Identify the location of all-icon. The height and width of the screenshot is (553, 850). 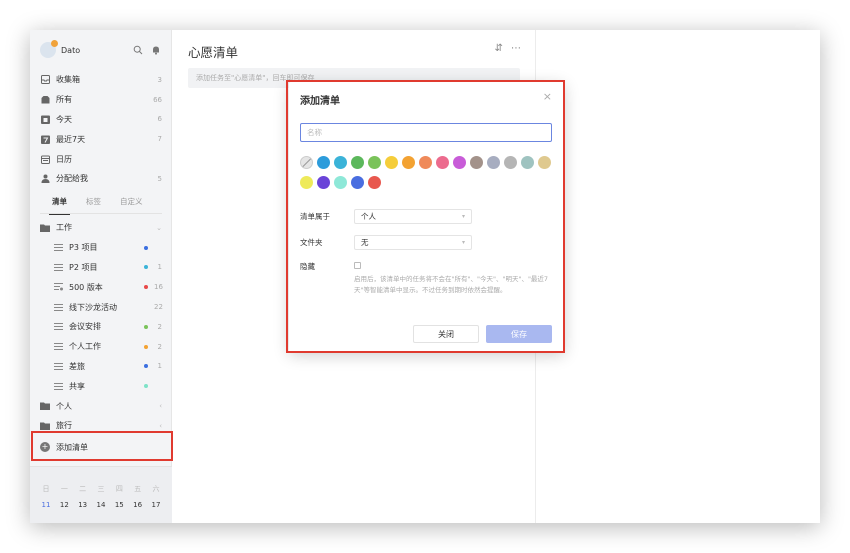
(45, 100).